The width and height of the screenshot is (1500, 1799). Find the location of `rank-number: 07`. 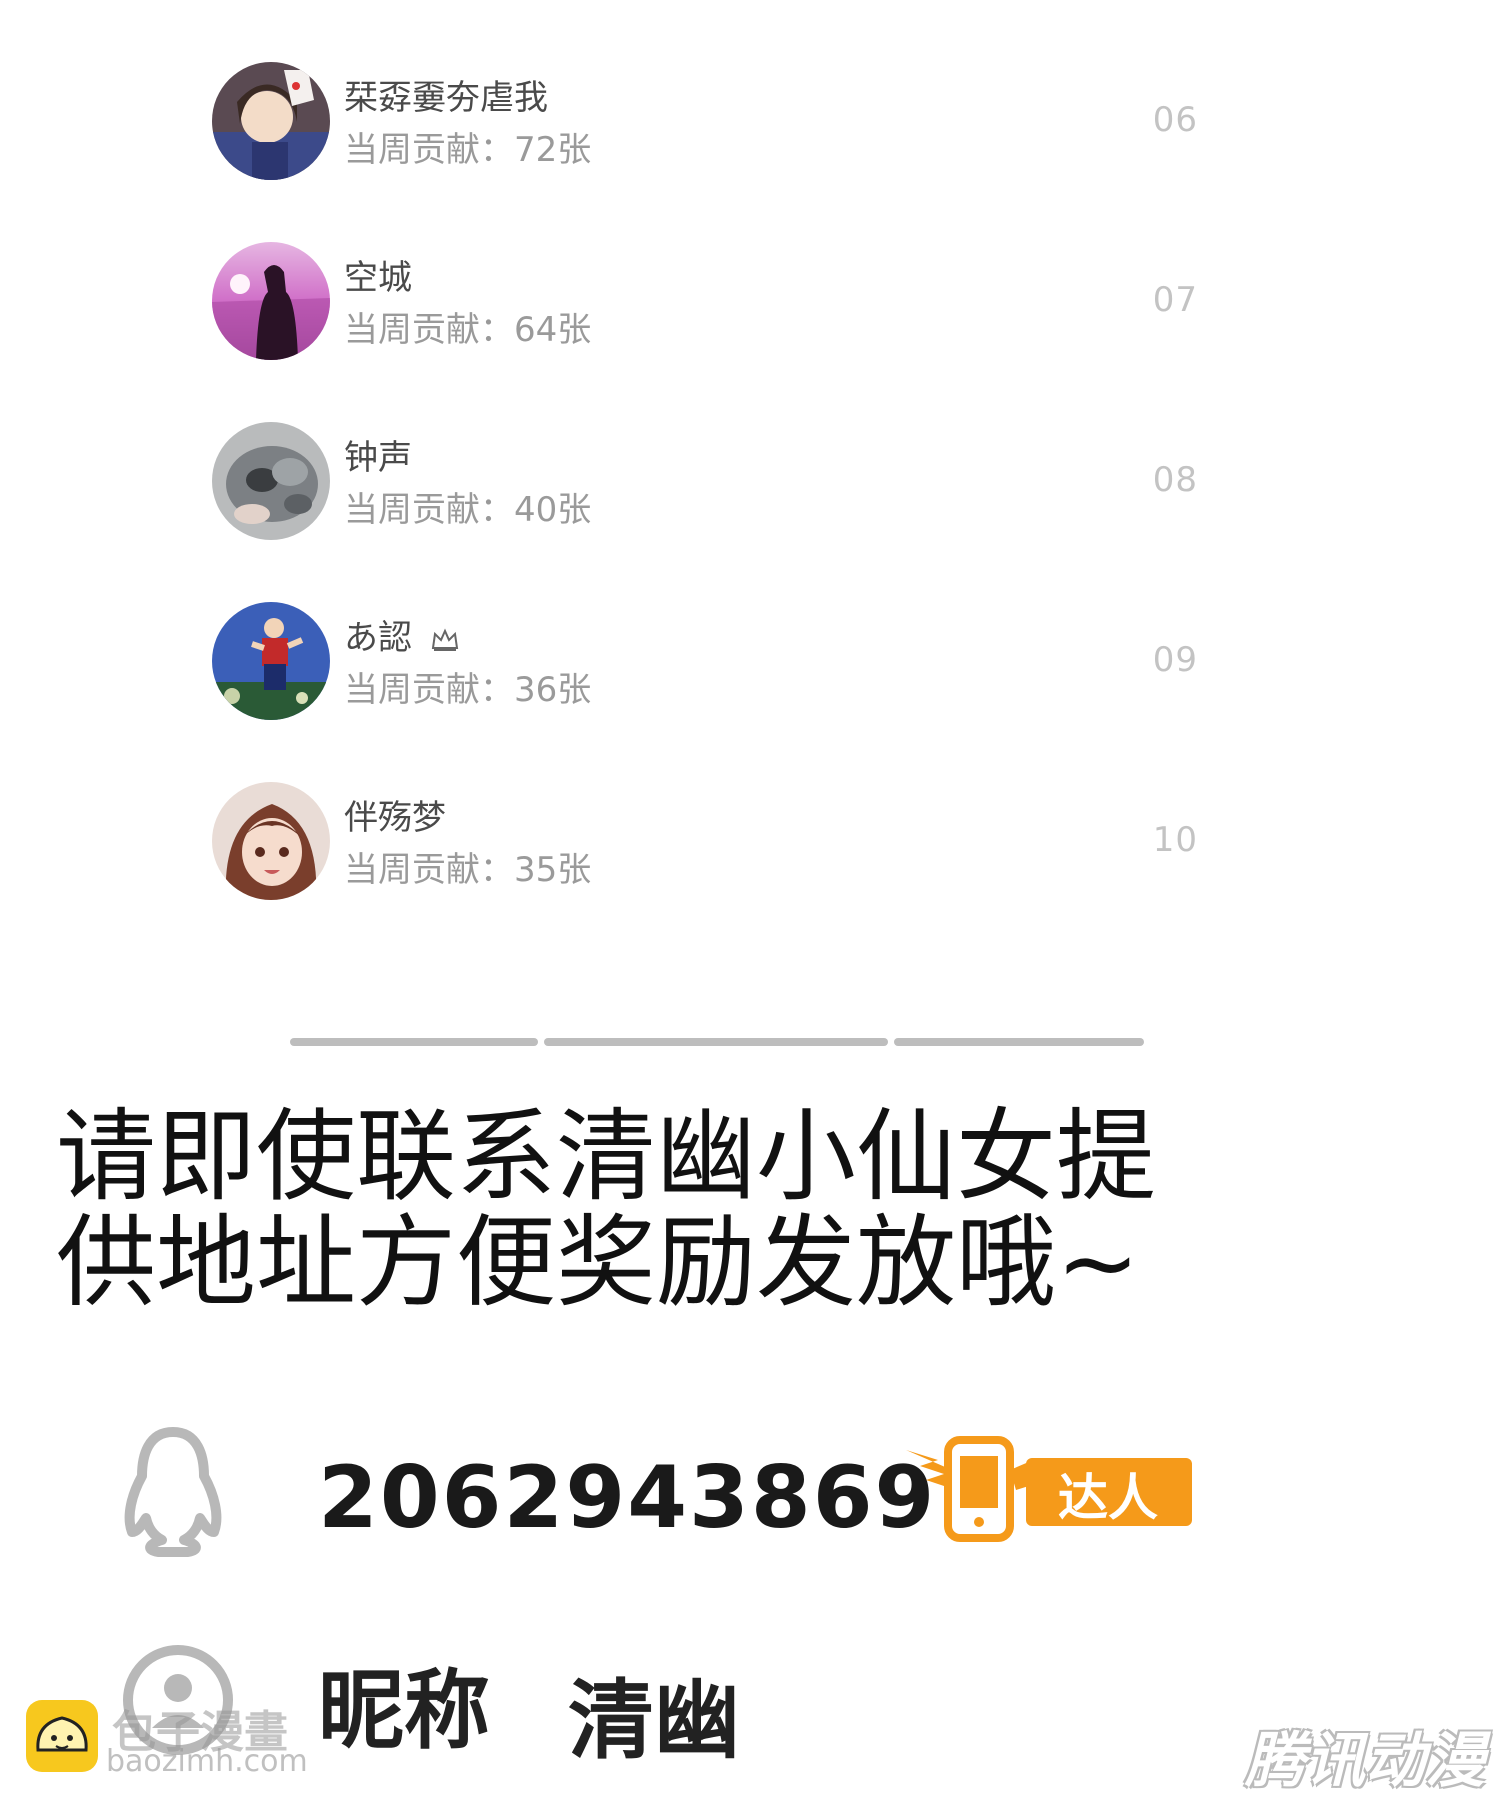

rank-number: 07 is located at coordinates (1175, 300).